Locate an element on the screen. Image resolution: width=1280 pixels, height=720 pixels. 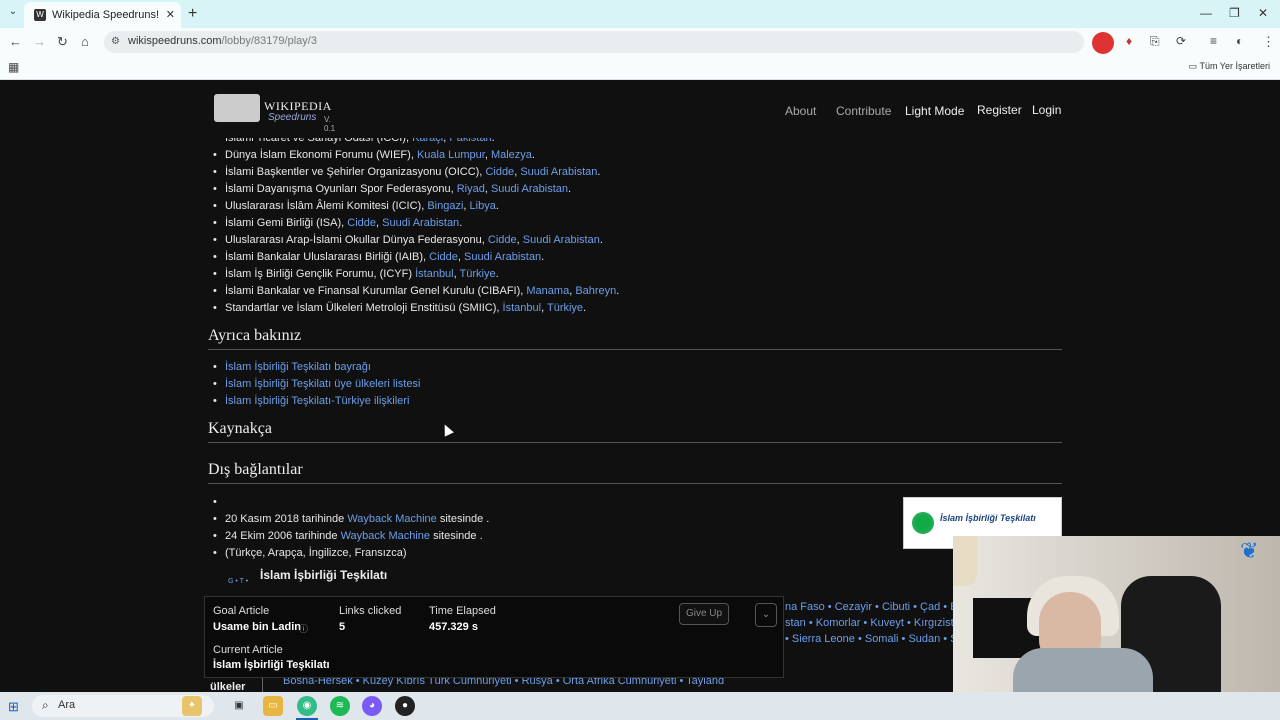
url-text: wikispeedruns.com/lobby/83179/play/3 is located at coordinates (222, 41).